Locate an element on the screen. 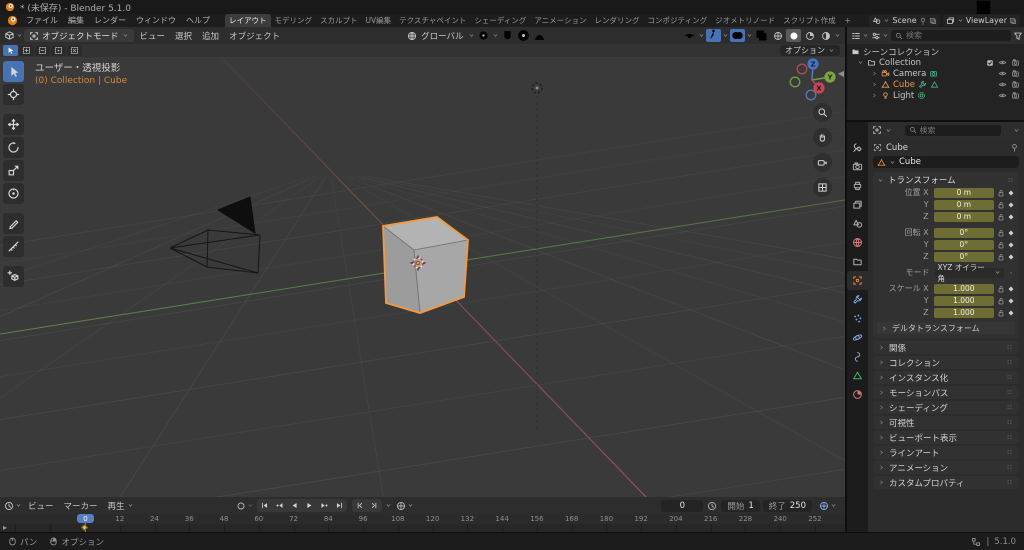 This screenshot has height=550, width=1024. properties-tab-collection is located at coordinates (857, 261).